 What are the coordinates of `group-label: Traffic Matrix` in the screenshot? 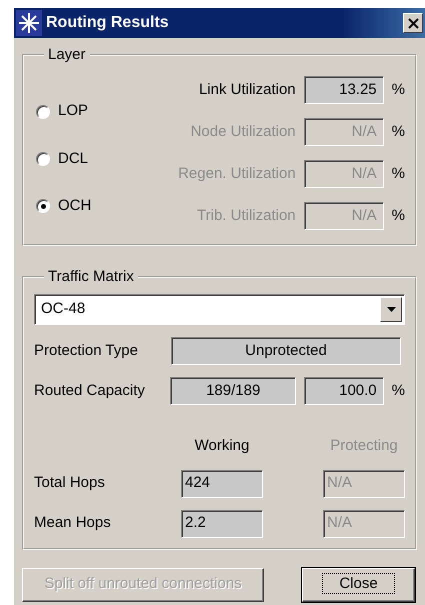 It's located at (91, 277).